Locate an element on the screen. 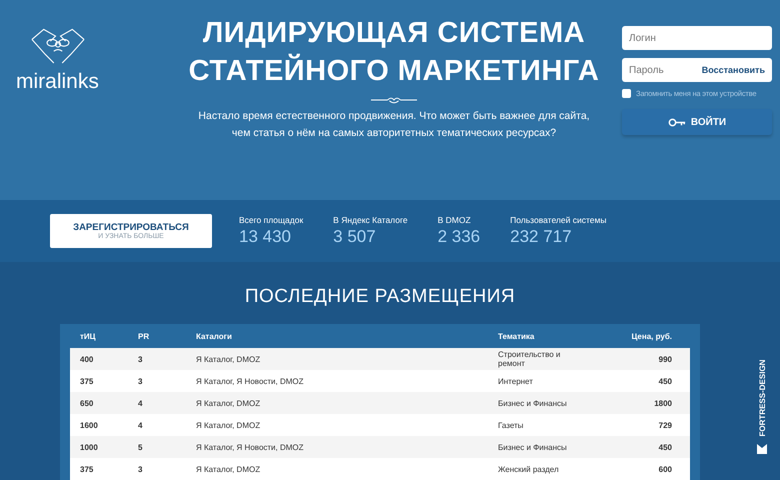  column-header: Тематика is located at coordinates (517, 336).